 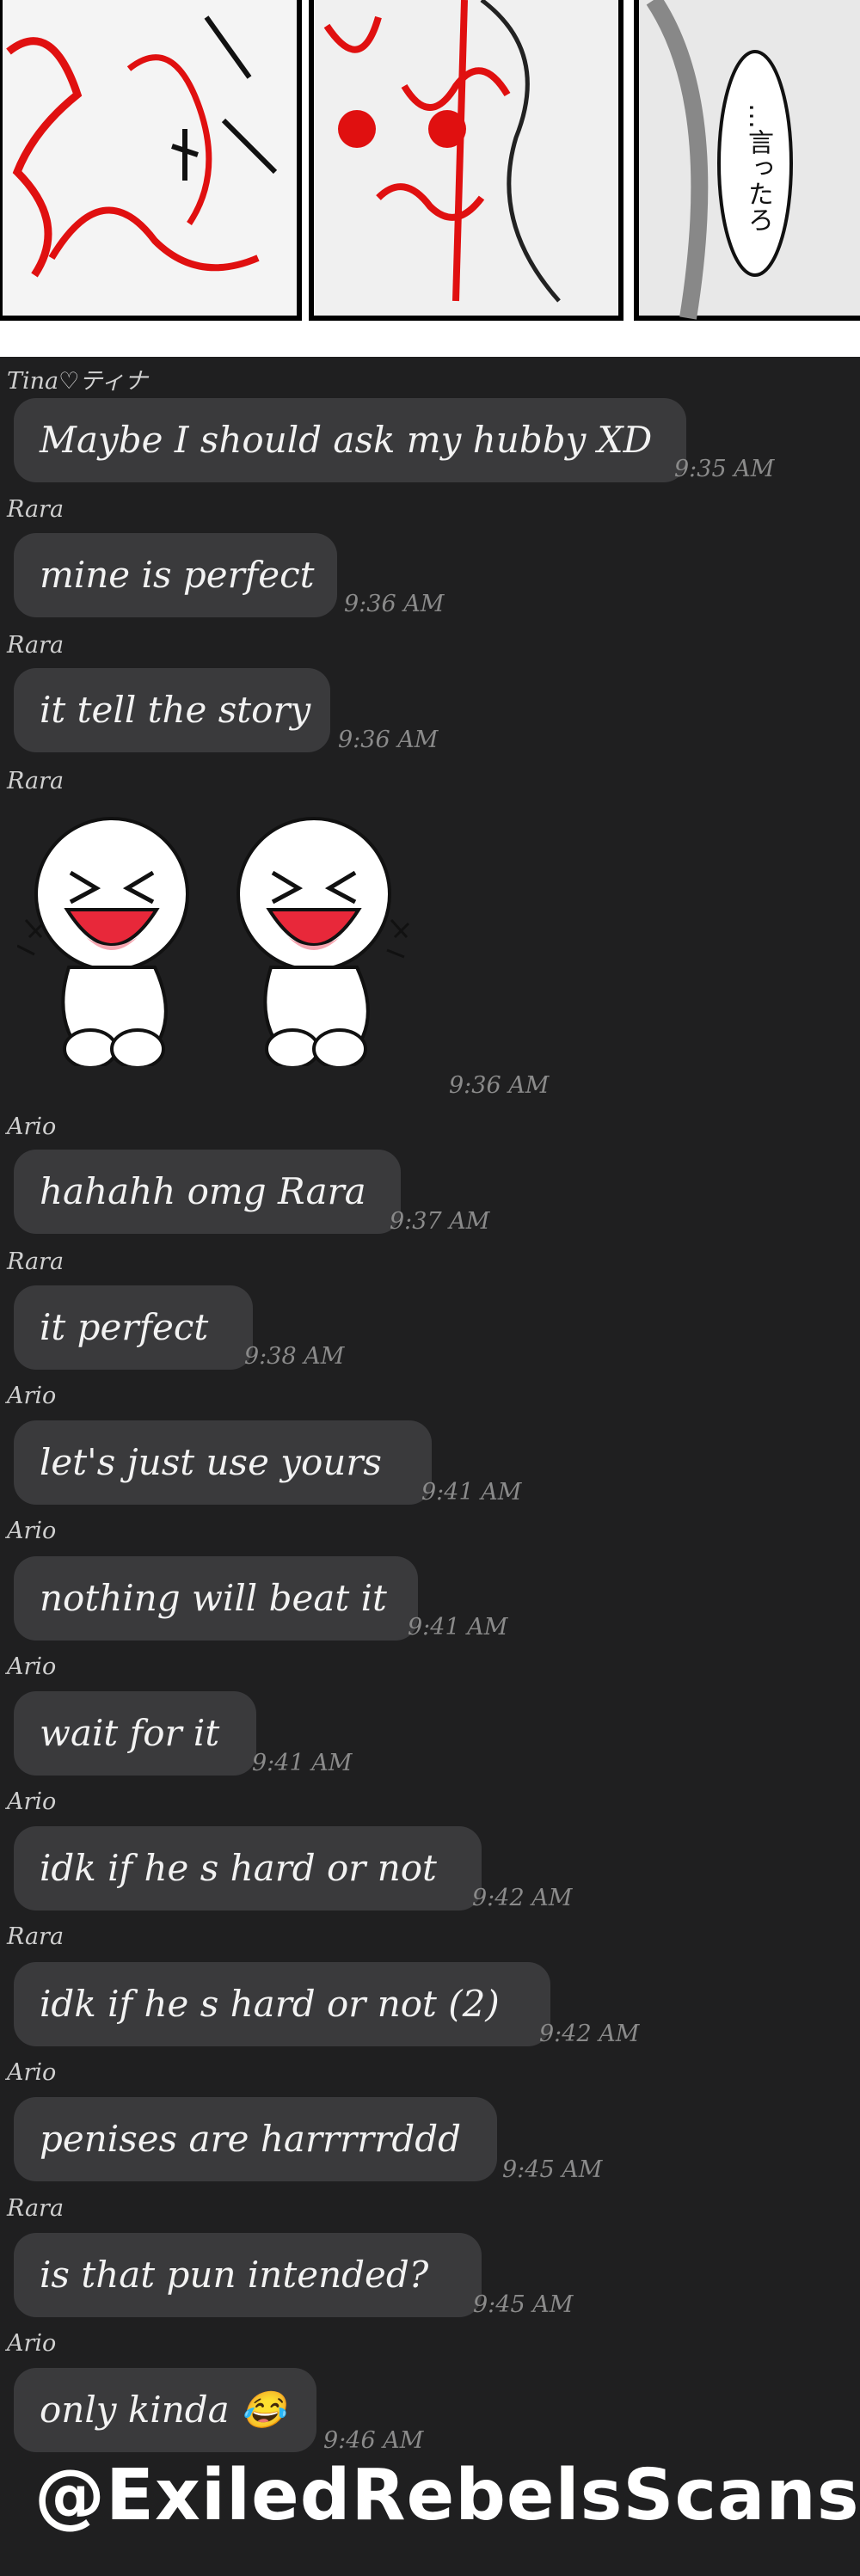 I want to click on watermark: @ExiledRebelsScans, so click(x=447, y=2495).